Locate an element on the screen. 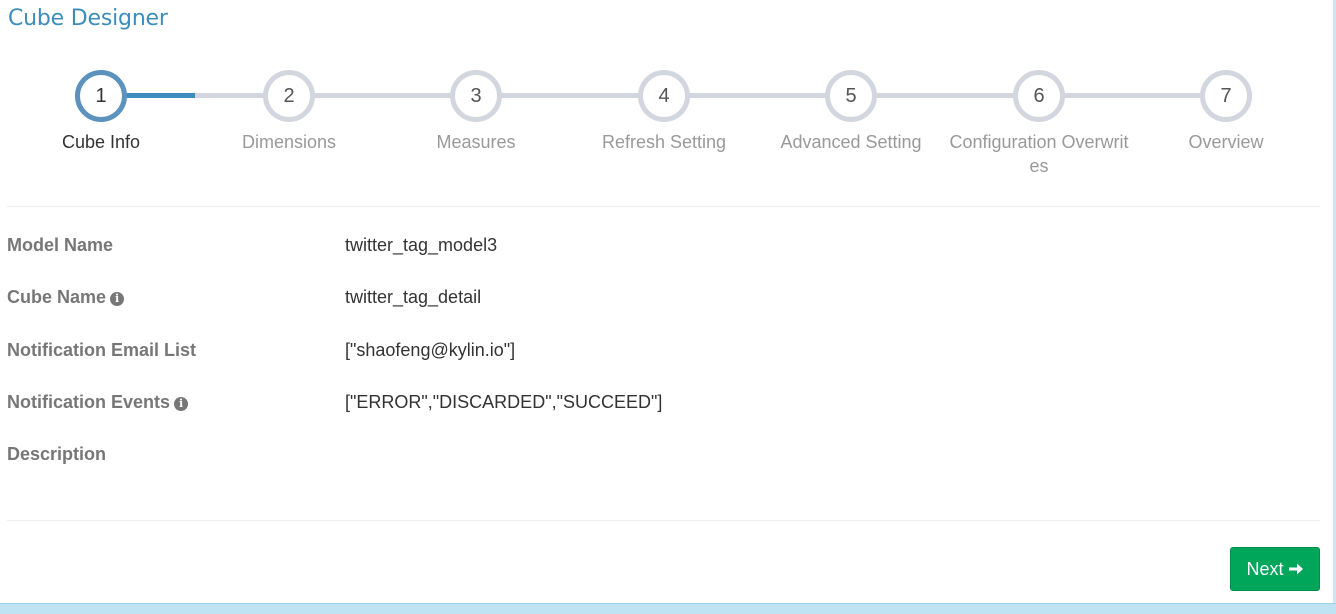 Image resolution: width=1336 pixels, height=614 pixels. wizard-step-measures: 3 Measures is located at coordinates (476, 112).